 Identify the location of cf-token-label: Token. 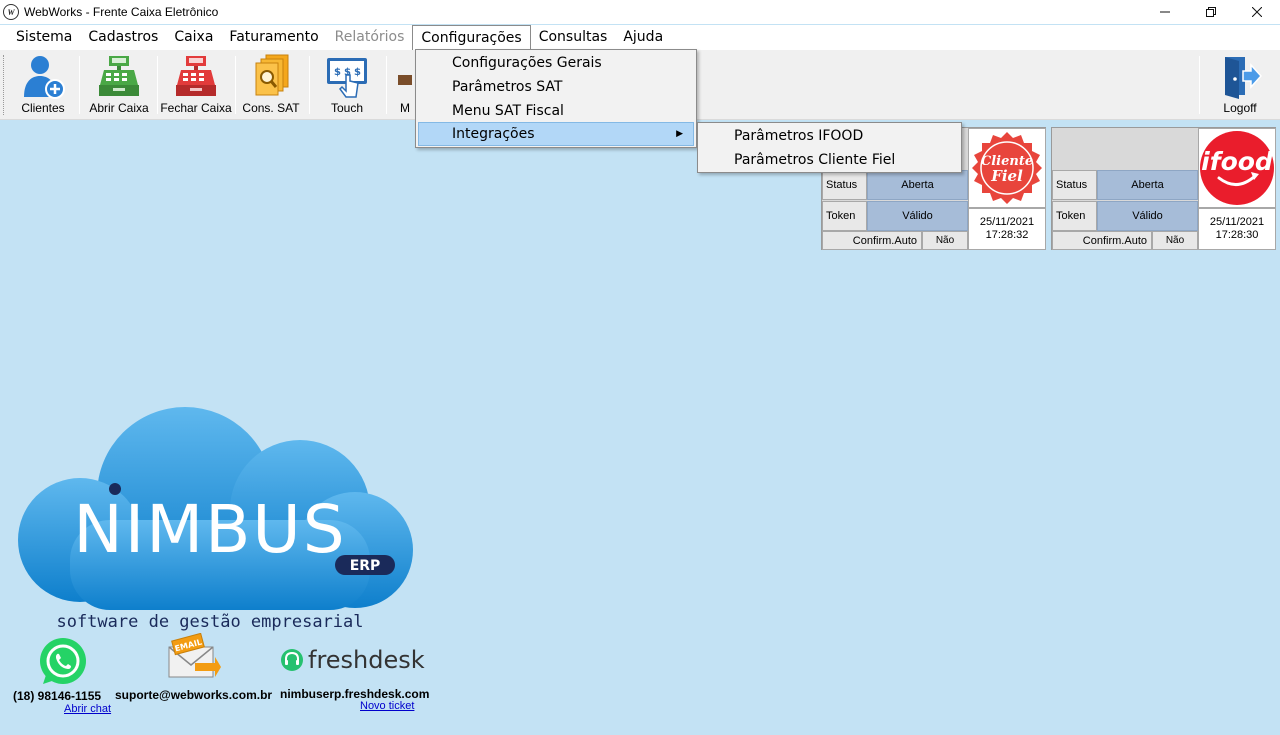
(844, 216).